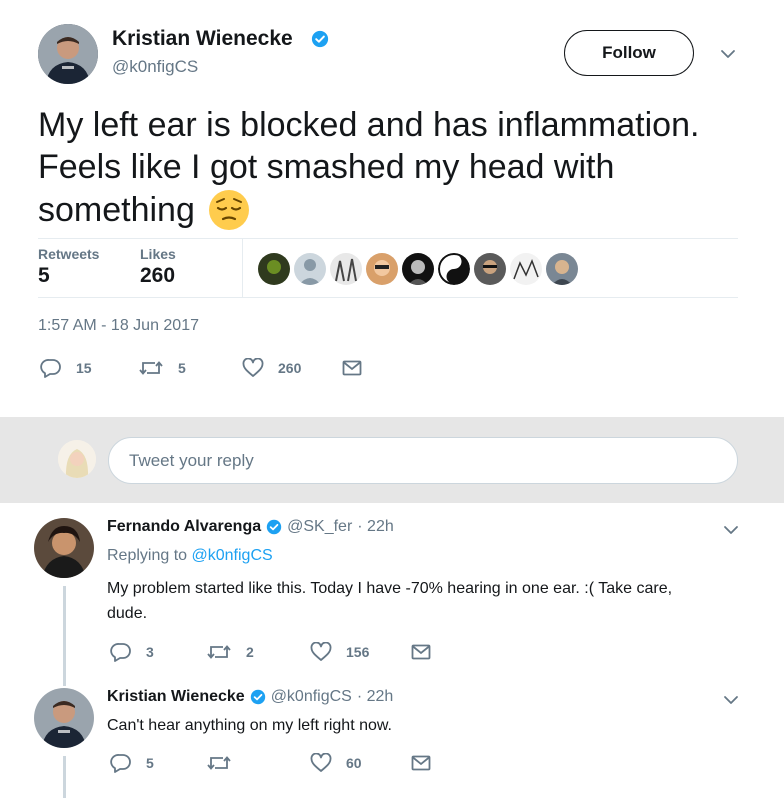 The height and width of the screenshot is (798, 784). I want to click on reply-author-handle: @k0nfigCS, so click(311, 697).